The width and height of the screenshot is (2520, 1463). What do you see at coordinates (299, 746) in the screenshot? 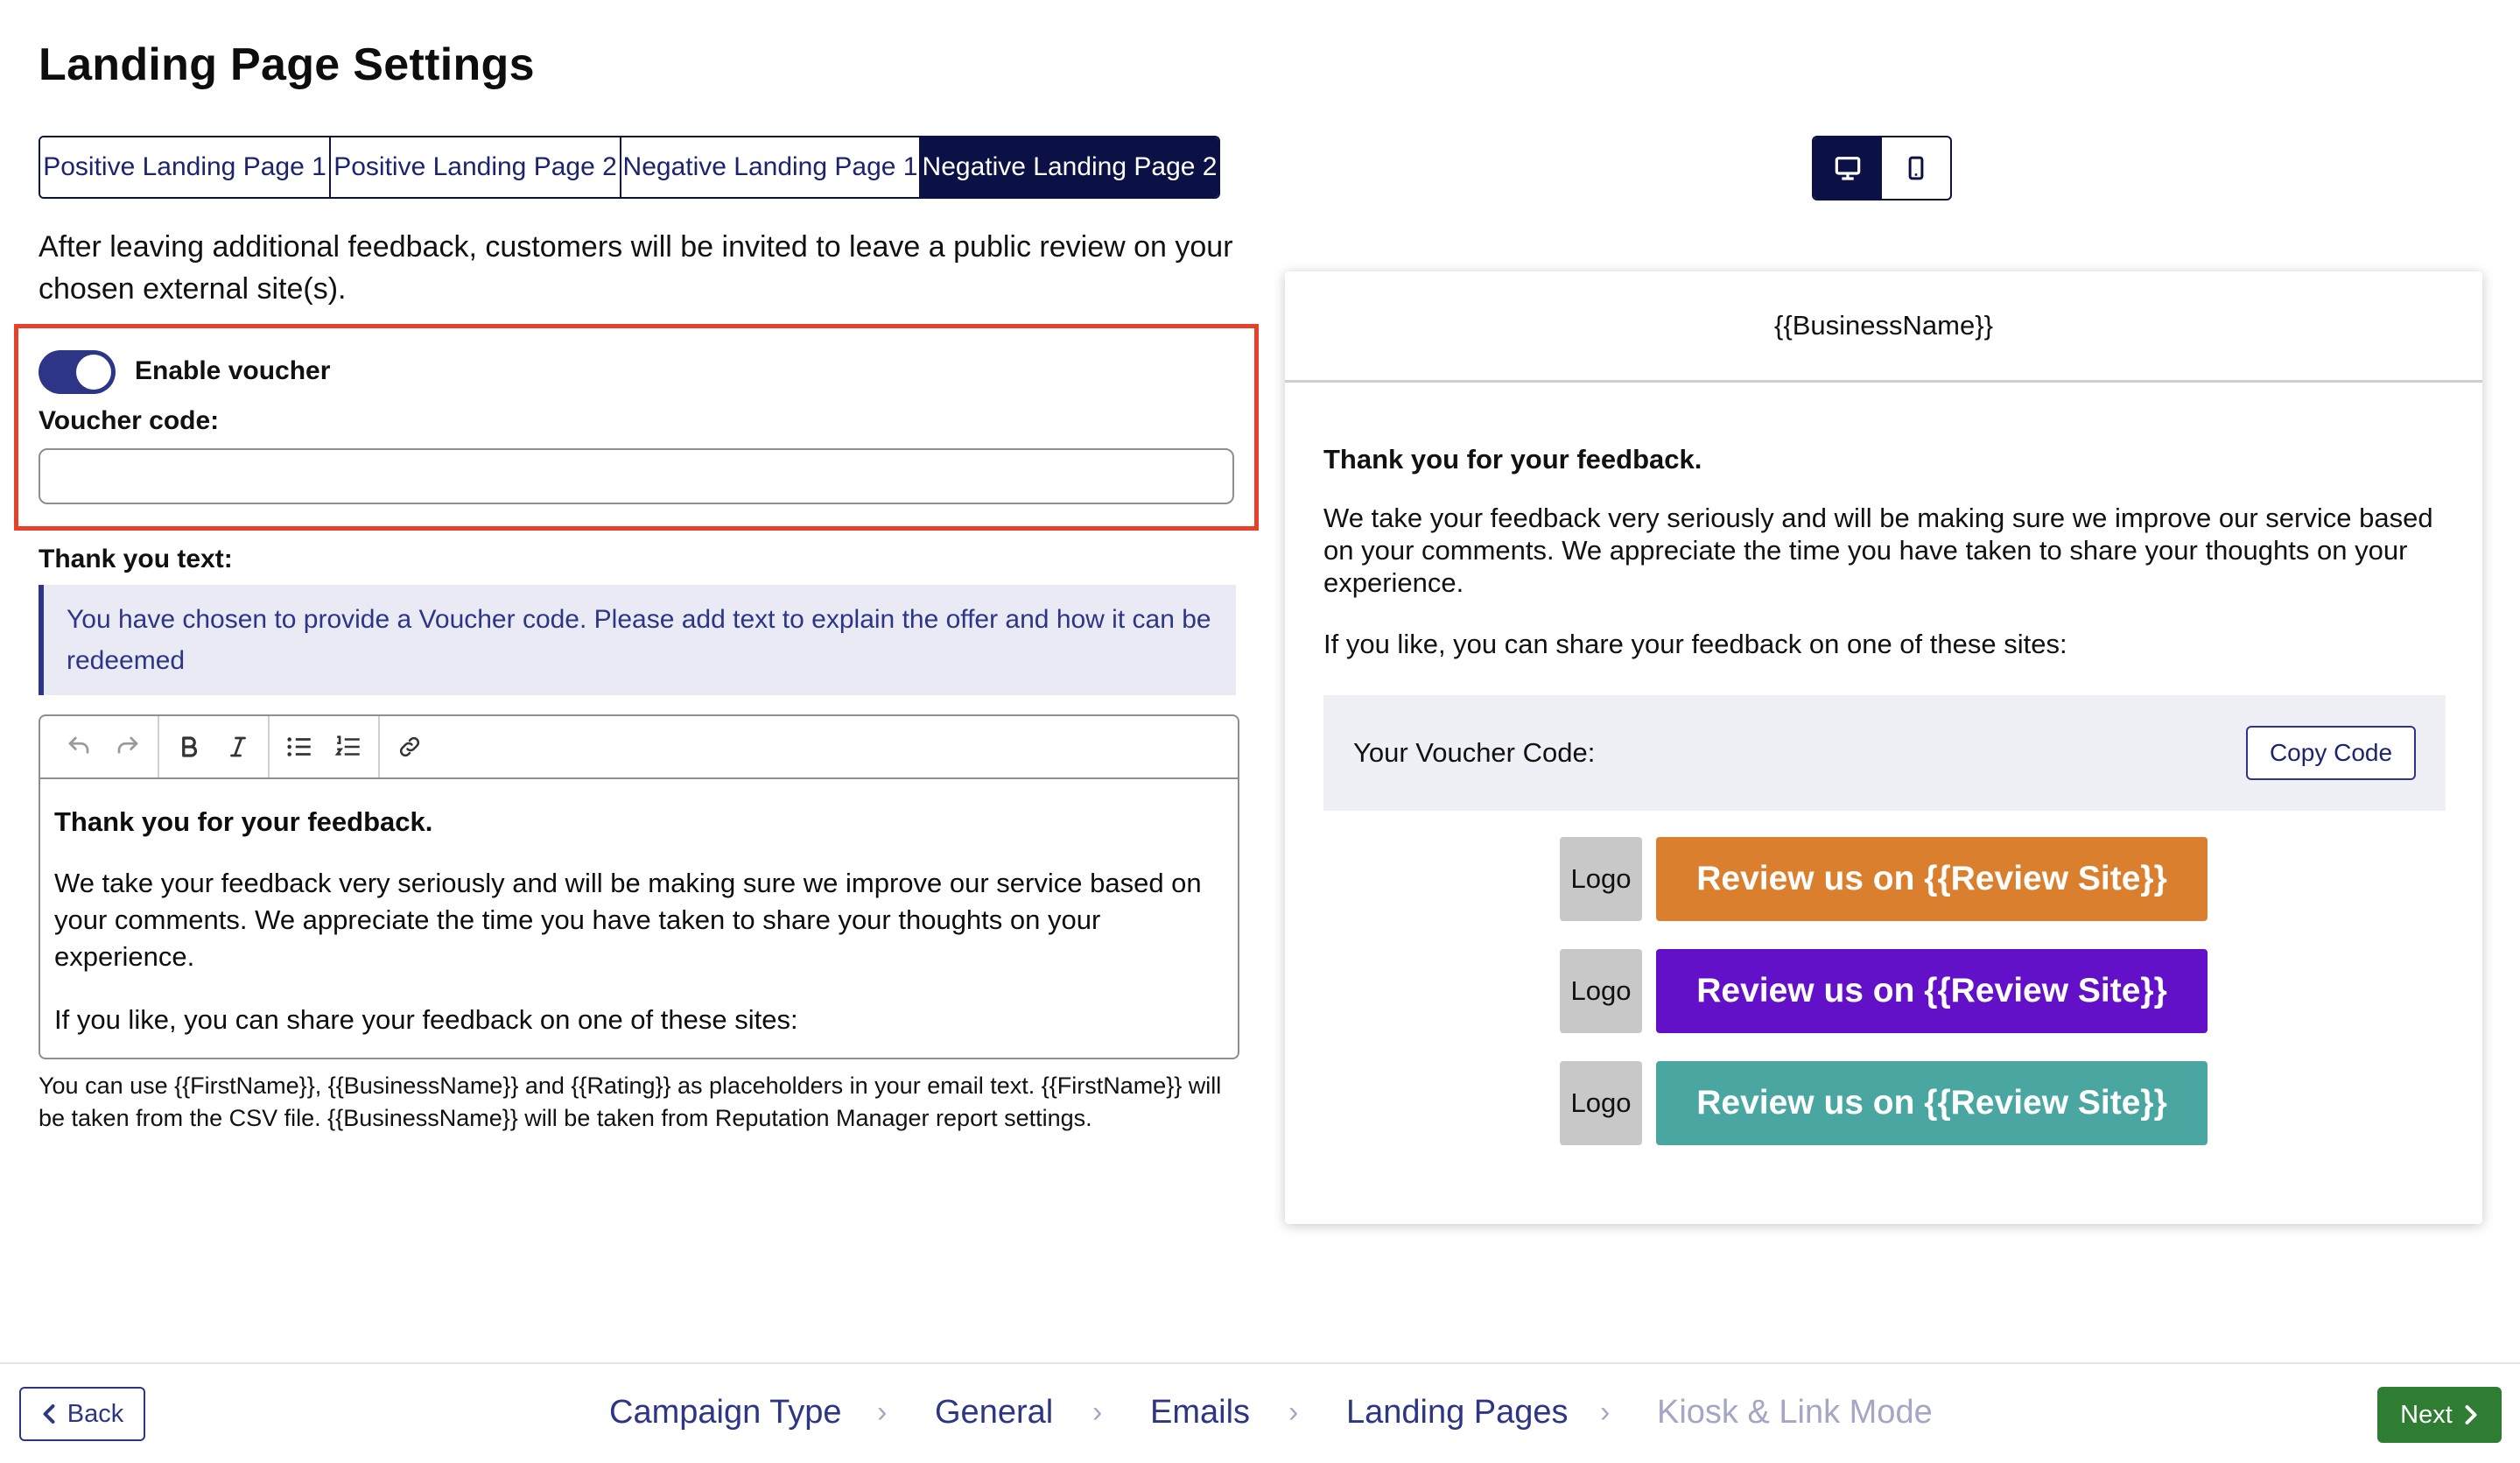
I see `bullet-list-icon` at bounding box center [299, 746].